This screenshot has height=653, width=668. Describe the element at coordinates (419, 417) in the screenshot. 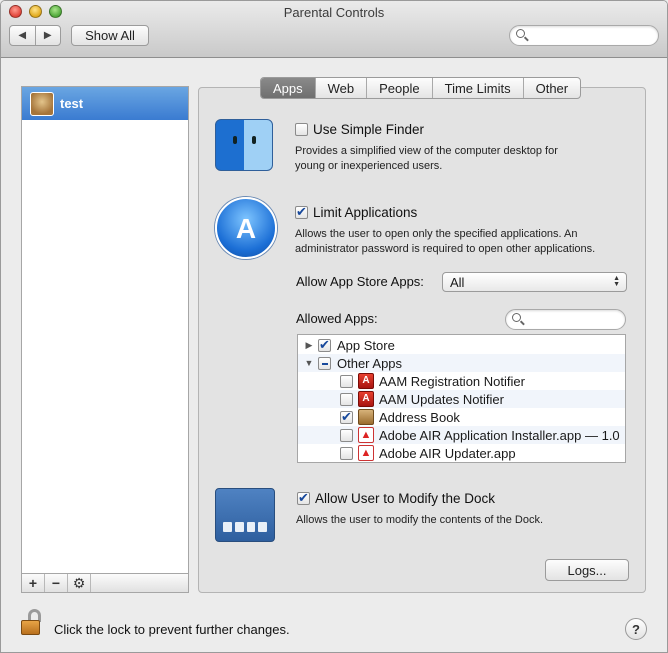

I see `app-name: Address Book` at that location.